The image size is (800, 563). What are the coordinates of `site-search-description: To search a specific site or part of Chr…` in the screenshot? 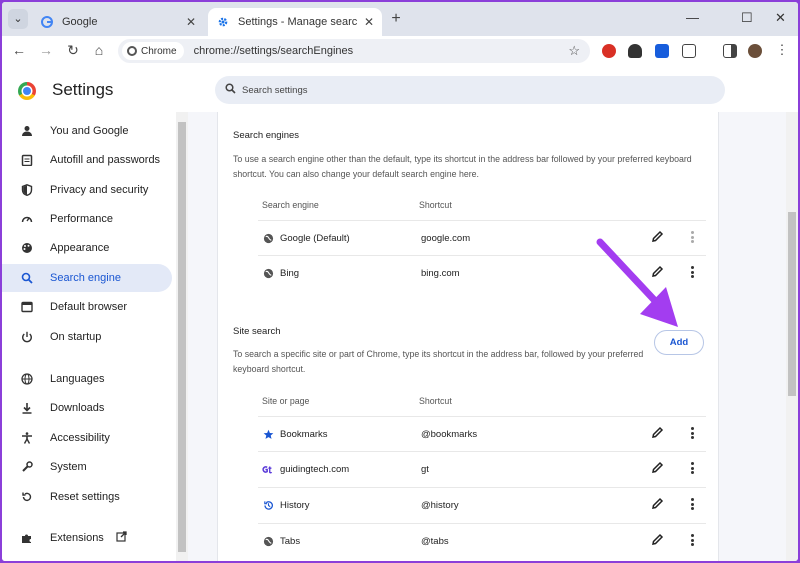 It's located at (438, 361).